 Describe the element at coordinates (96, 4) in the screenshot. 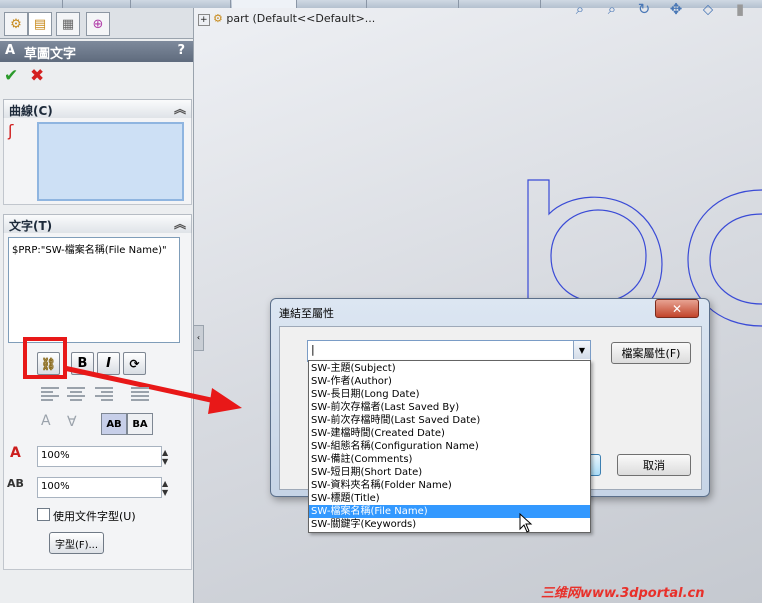

I see `tab-sketch` at that location.